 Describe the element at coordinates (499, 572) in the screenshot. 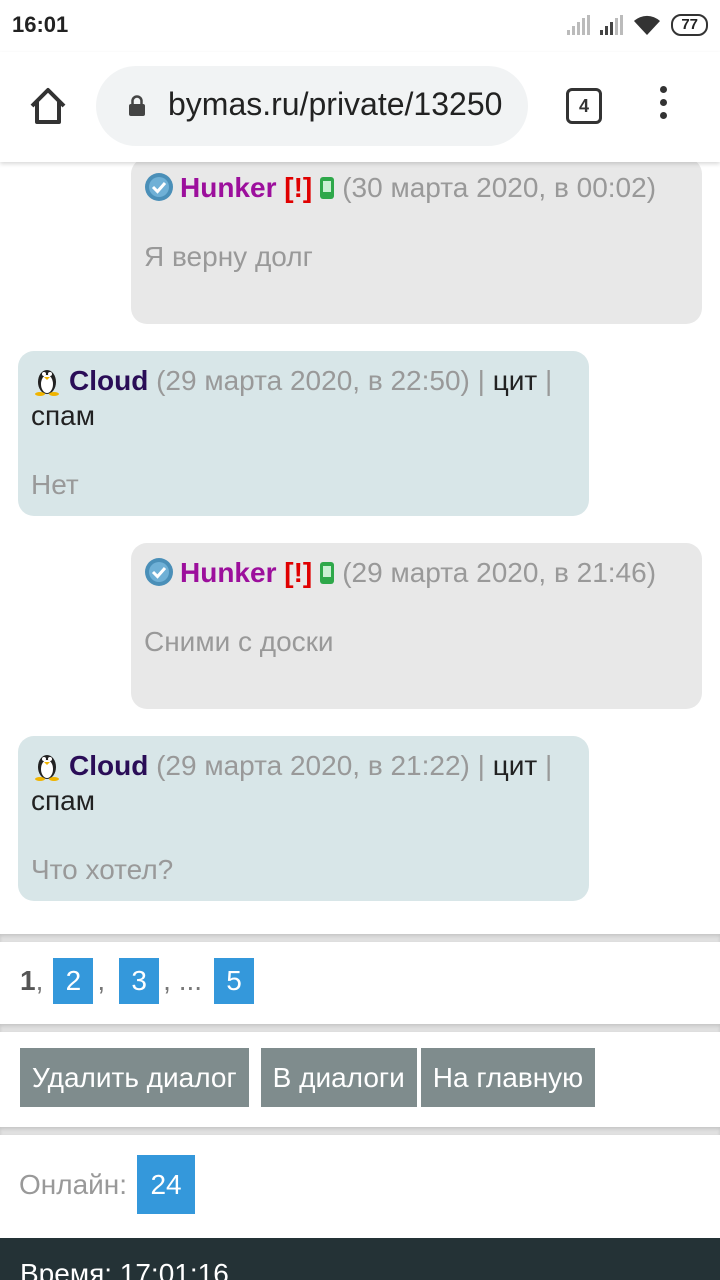

I see `message-date: (29 марта 2020, в 21:46)` at that location.